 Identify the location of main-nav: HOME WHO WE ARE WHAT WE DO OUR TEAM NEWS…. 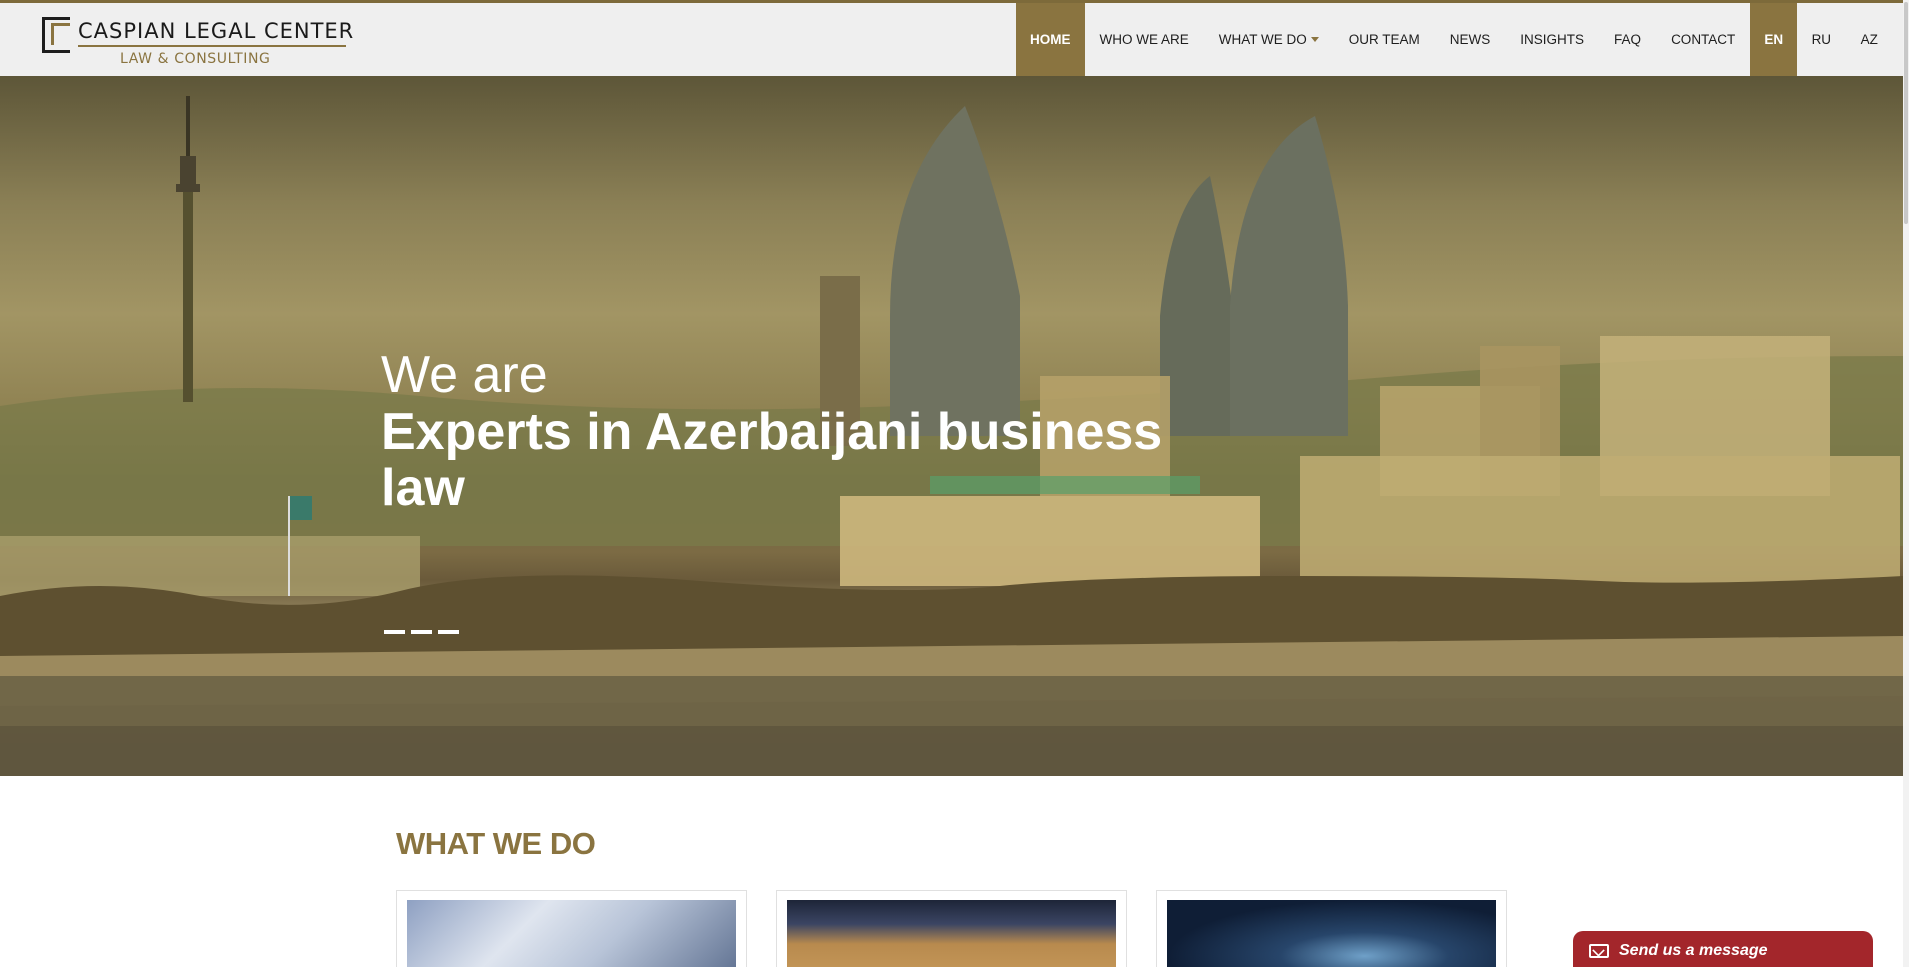
(1454, 39).